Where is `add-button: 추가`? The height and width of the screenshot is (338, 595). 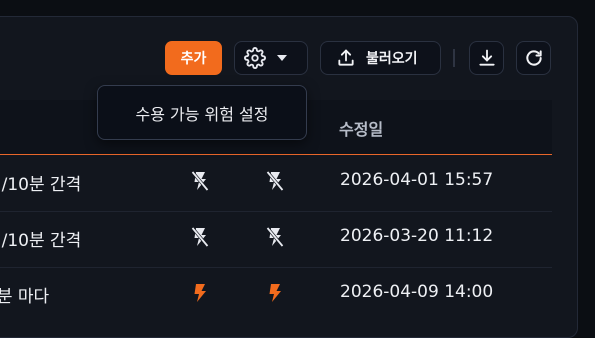 add-button: 추가 is located at coordinates (193, 58).